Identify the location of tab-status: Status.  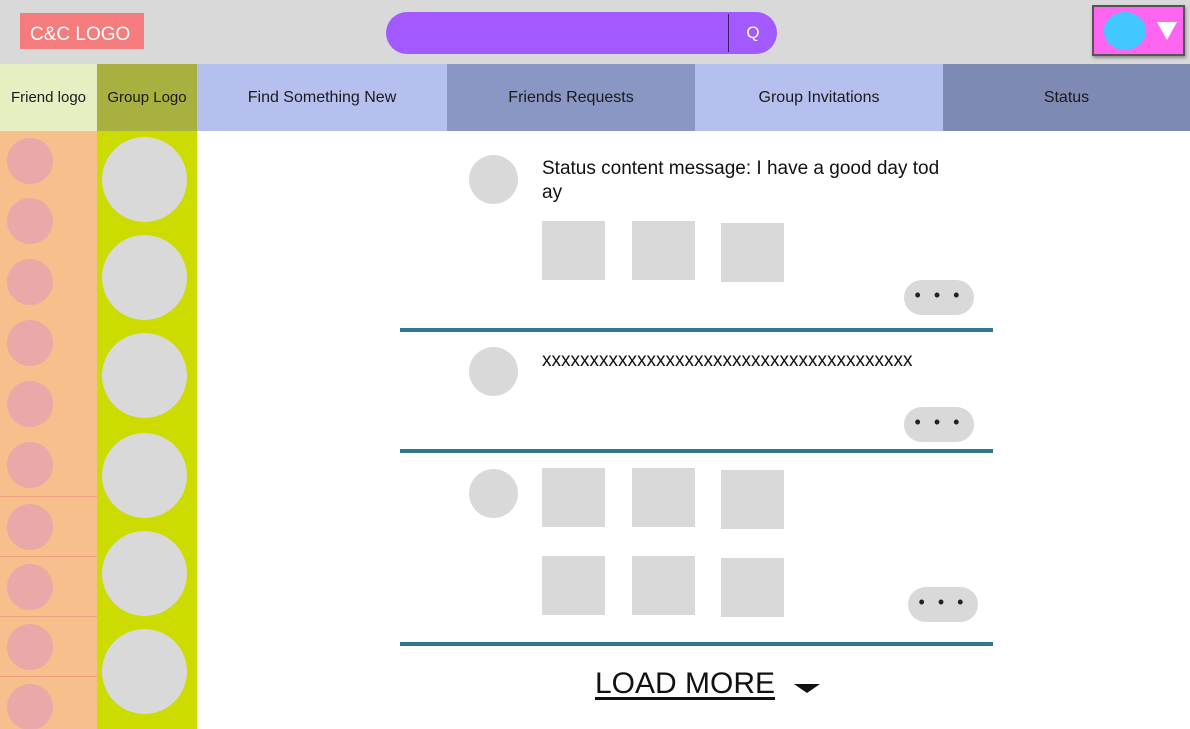
(1066, 97).